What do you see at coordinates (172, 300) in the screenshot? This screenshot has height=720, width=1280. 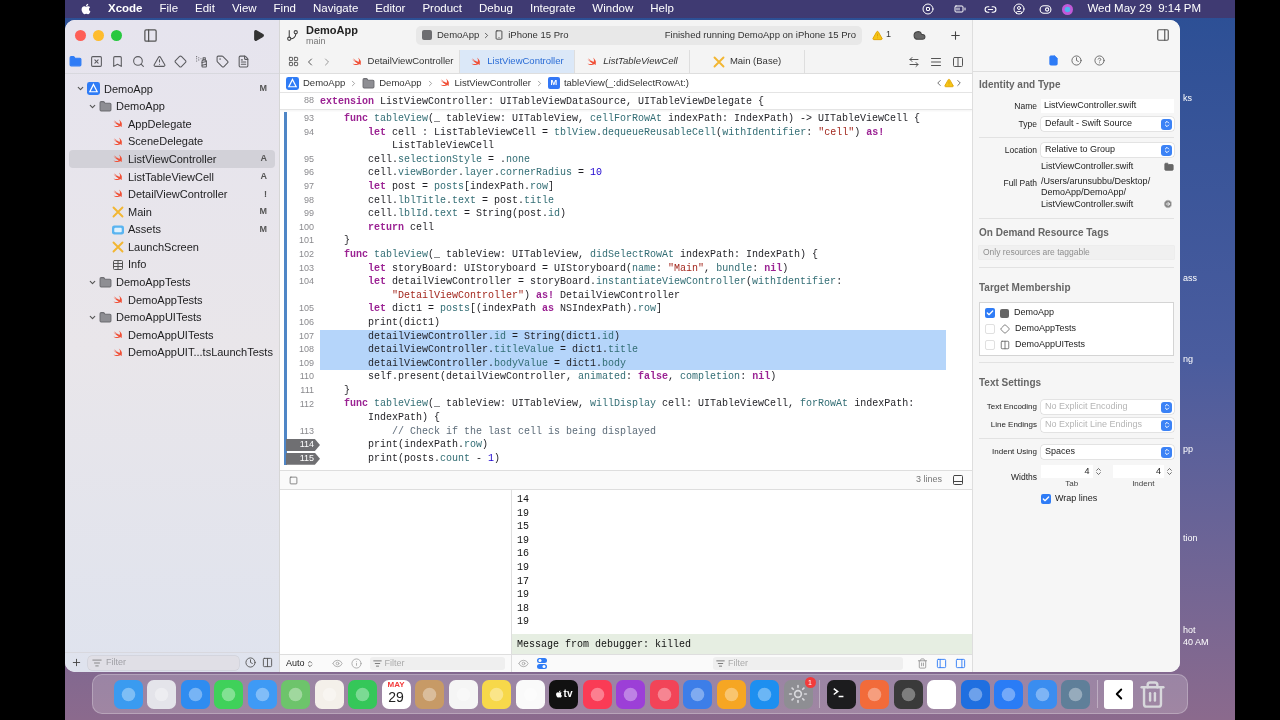 I see `file-tree-item: DemoAppTests` at bounding box center [172, 300].